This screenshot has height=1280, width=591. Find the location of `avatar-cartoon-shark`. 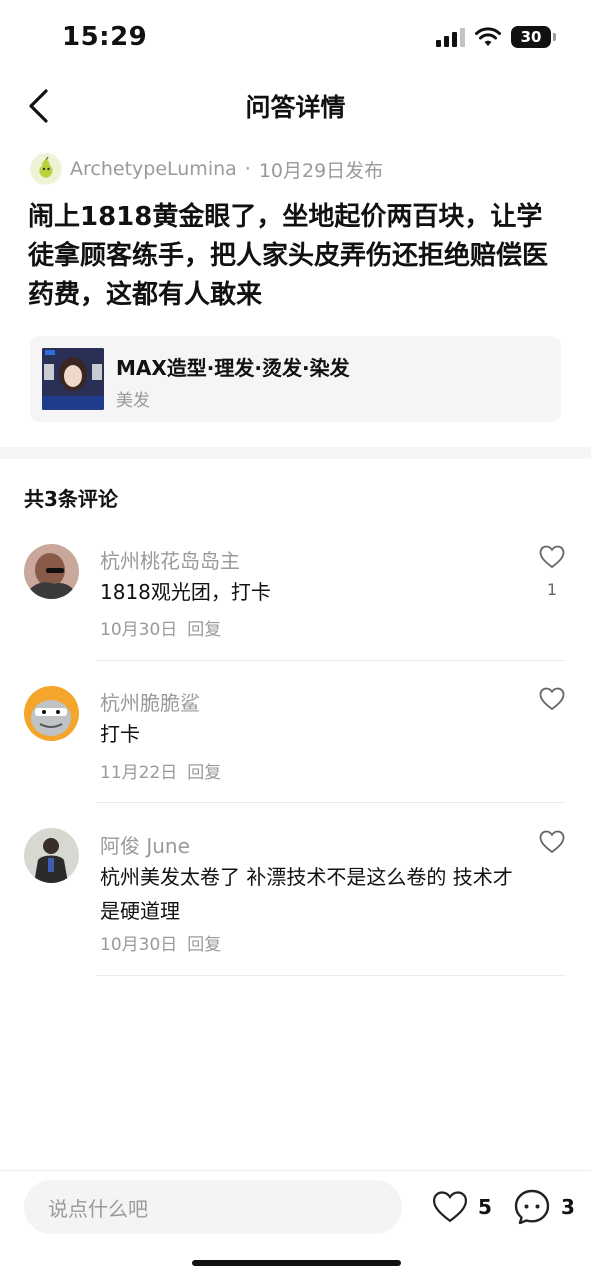

avatar-cartoon-shark is located at coordinates (51, 713).